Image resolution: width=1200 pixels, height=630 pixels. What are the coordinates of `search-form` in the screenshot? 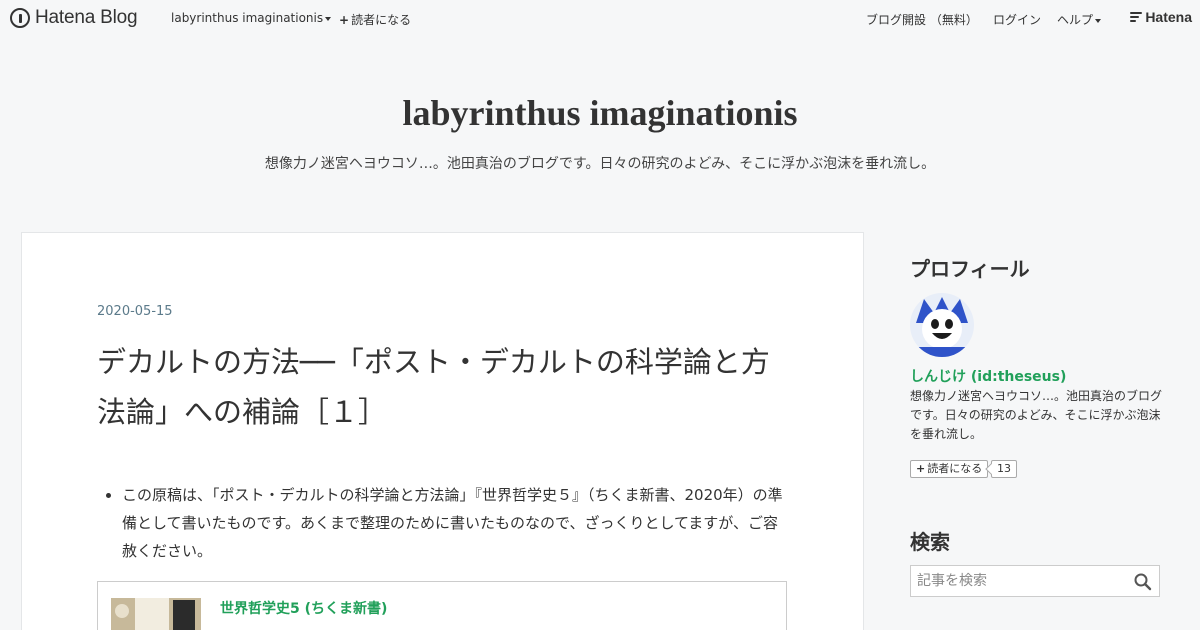 It's located at (1035, 581).